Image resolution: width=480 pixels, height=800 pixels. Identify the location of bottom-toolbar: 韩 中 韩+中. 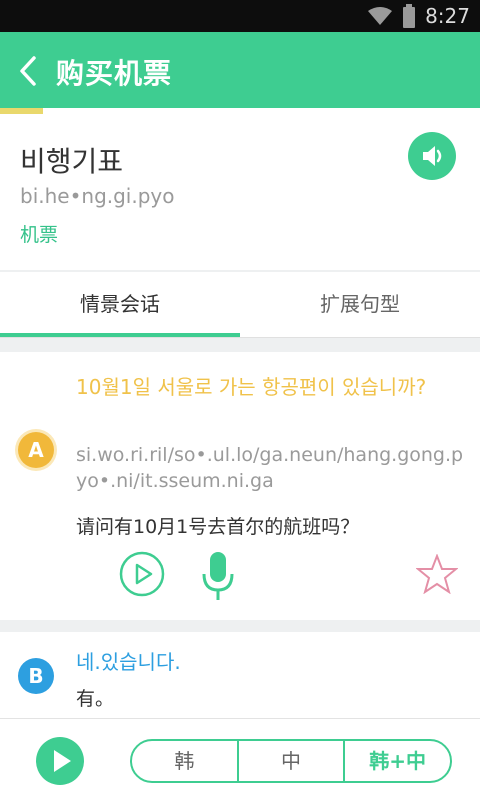
(240, 759).